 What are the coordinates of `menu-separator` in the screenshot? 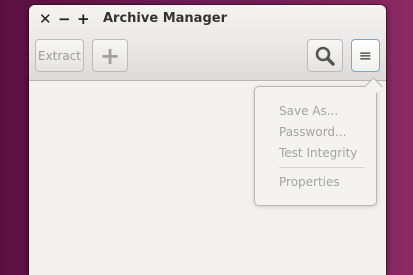 It's located at (322, 167).